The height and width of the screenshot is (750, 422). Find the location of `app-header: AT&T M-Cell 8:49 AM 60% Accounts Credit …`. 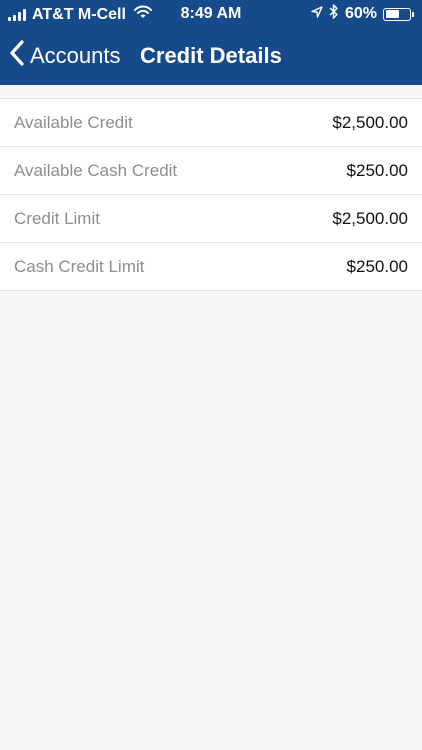

app-header: AT&T M-Cell 8:49 AM 60% Accounts Credit … is located at coordinates (211, 42).